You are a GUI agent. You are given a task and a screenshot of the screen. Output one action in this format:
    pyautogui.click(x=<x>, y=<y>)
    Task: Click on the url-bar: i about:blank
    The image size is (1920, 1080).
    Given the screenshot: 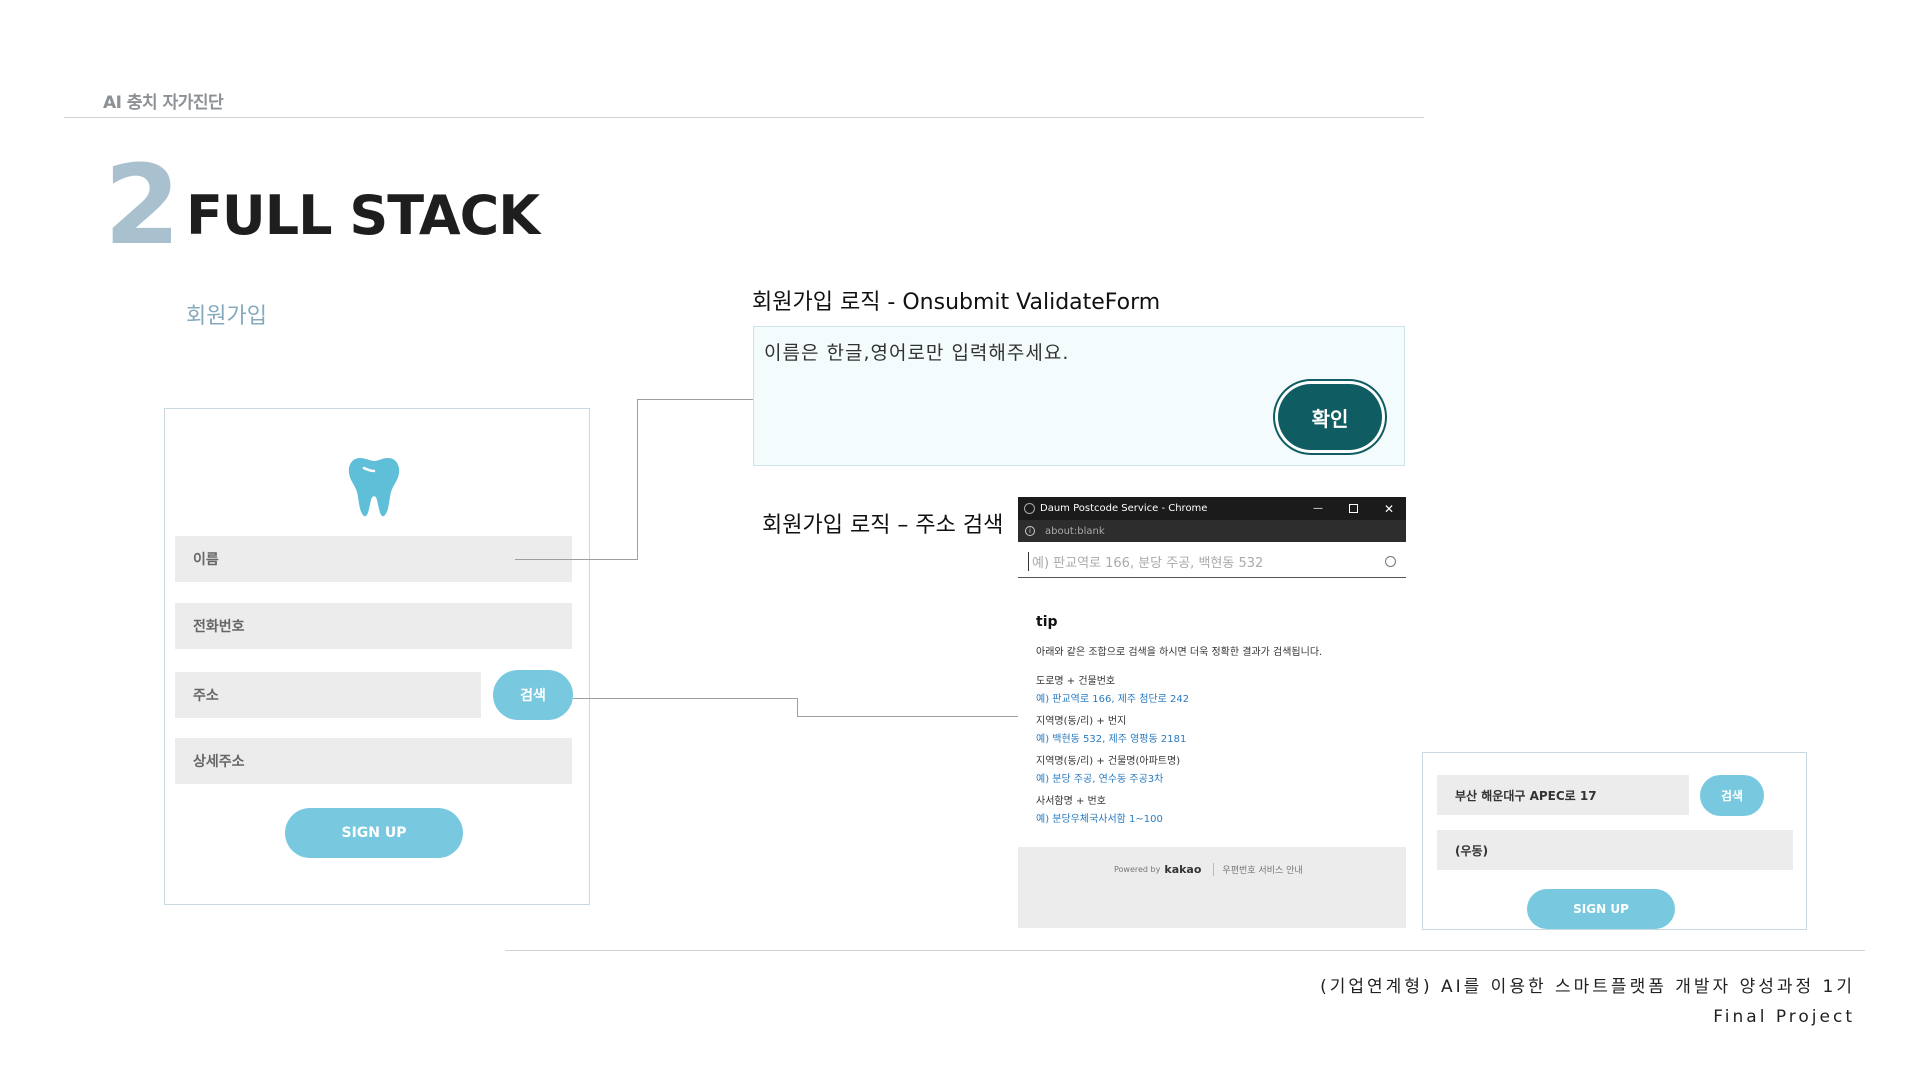 What is the action you would take?
    pyautogui.click(x=1212, y=531)
    